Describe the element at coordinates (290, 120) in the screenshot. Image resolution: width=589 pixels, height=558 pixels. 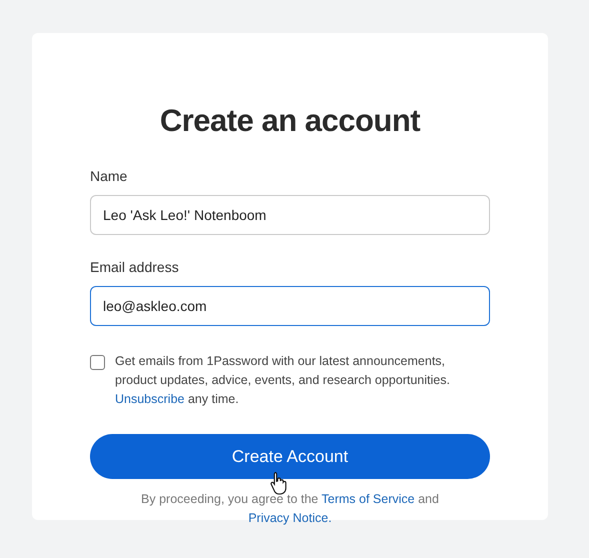
I see `page-title: Create an account` at that location.